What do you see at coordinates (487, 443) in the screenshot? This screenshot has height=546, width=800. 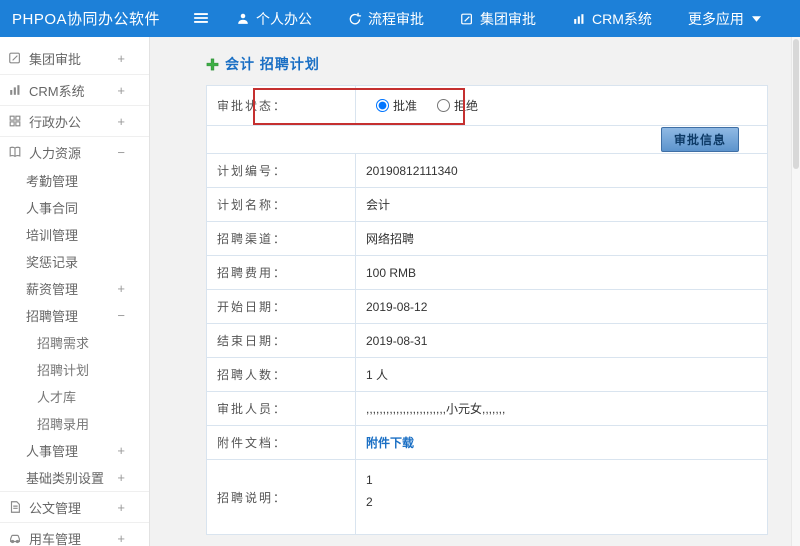 I see `form-row-attachment: 附件文档： 附件下载` at bounding box center [487, 443].